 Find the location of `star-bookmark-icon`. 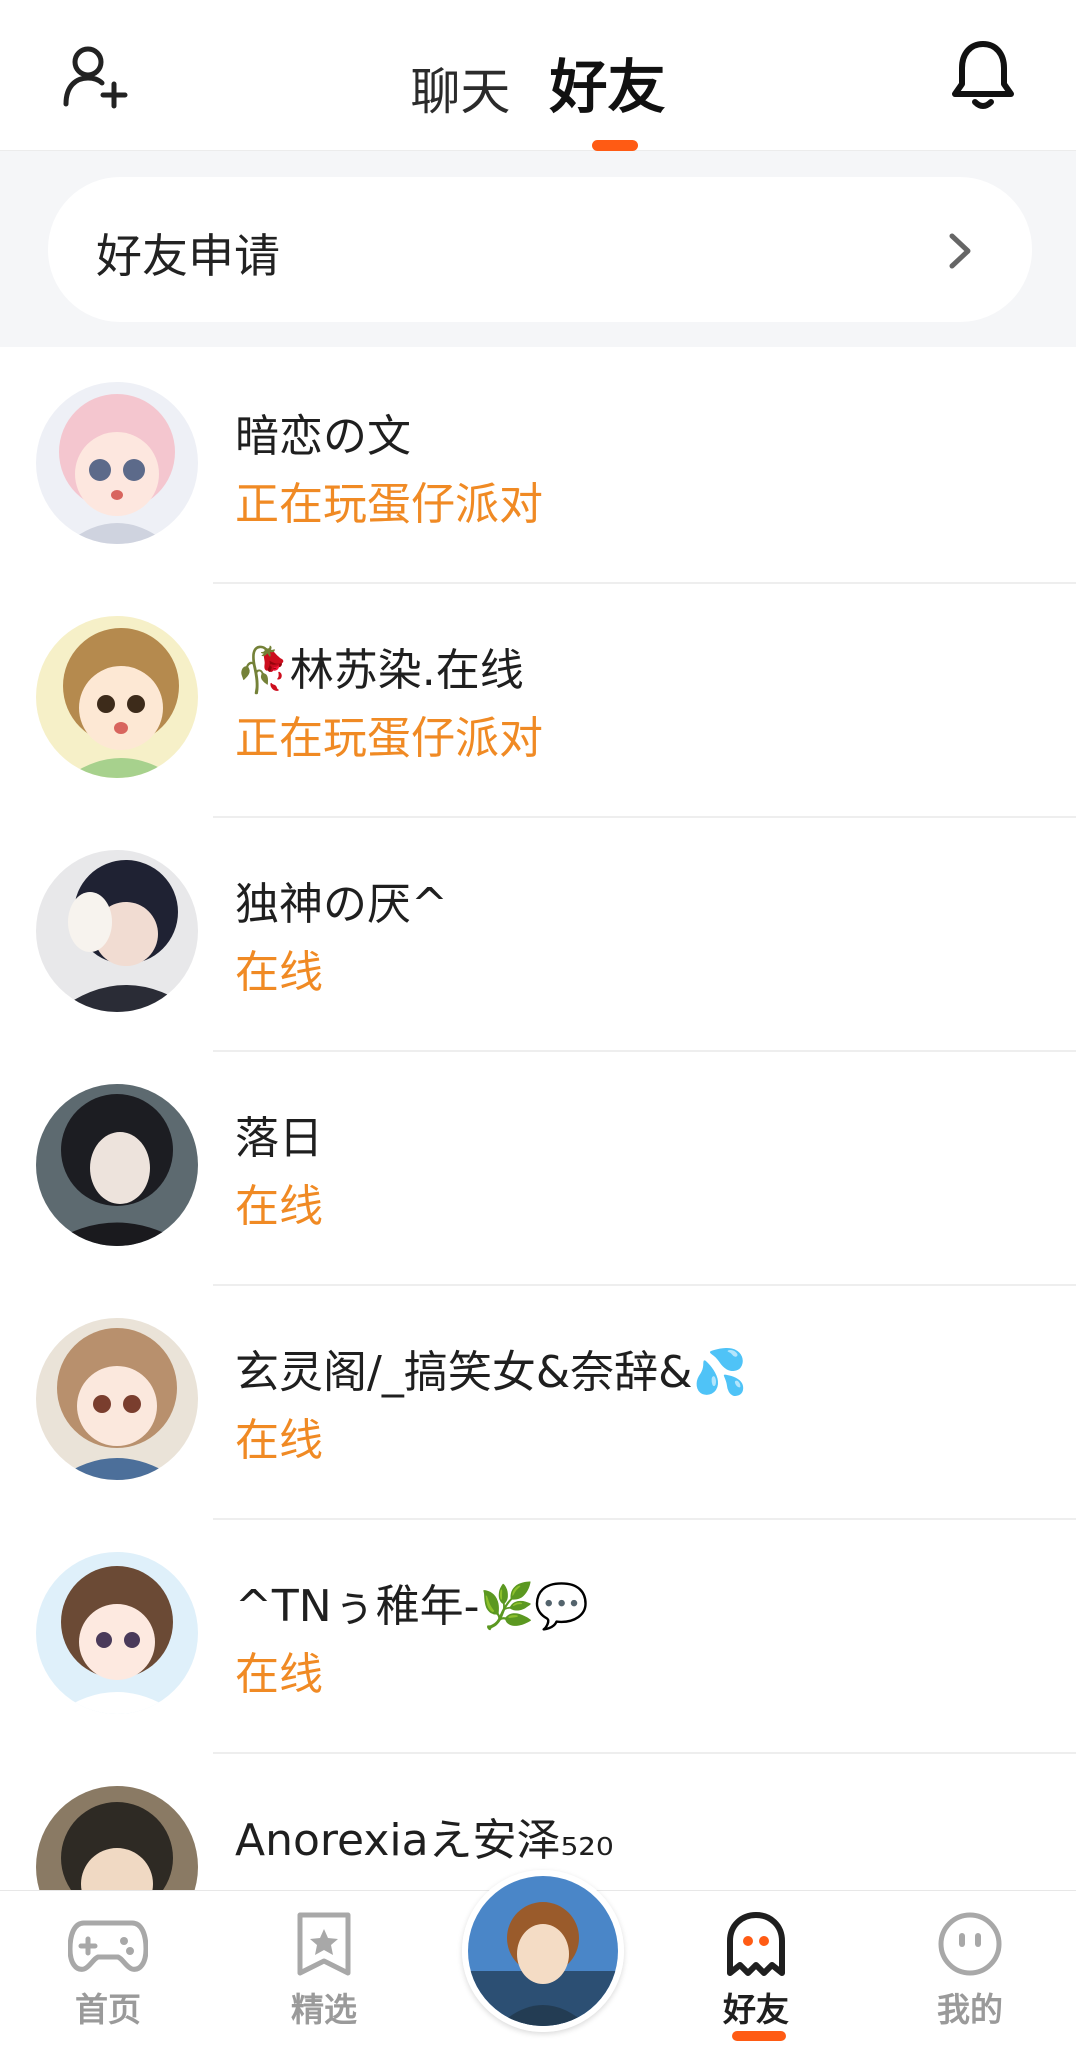

star-bookmark-icon is located at coordinates (324, 1944).